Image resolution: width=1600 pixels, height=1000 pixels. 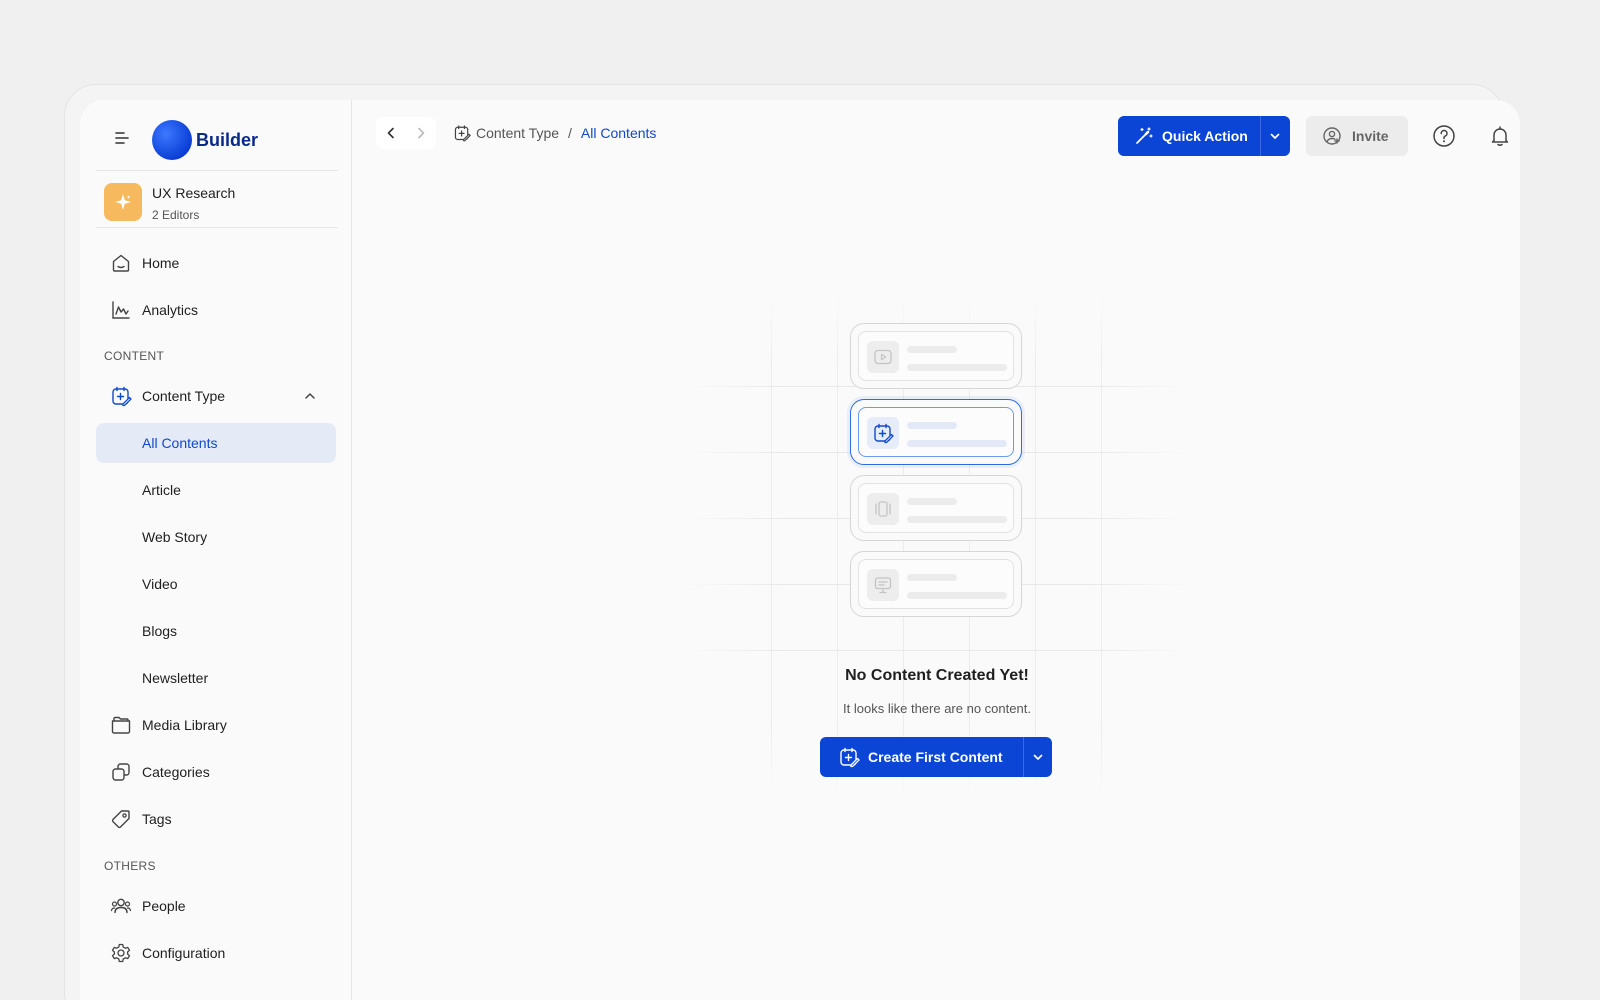 What do you see at coordinates (936, 508) in the screenshot?
I see `placeholder-card-carousel` at bounding box center [936, 508].